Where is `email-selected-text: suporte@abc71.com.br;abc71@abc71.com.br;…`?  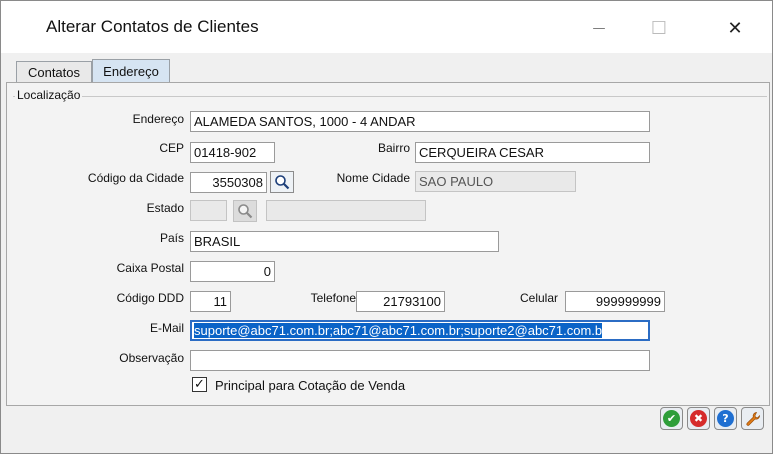 email-selected-text: suporte@abc71.com.br;abc71@abc71.com.br;… is located at coordinates (398, 330).